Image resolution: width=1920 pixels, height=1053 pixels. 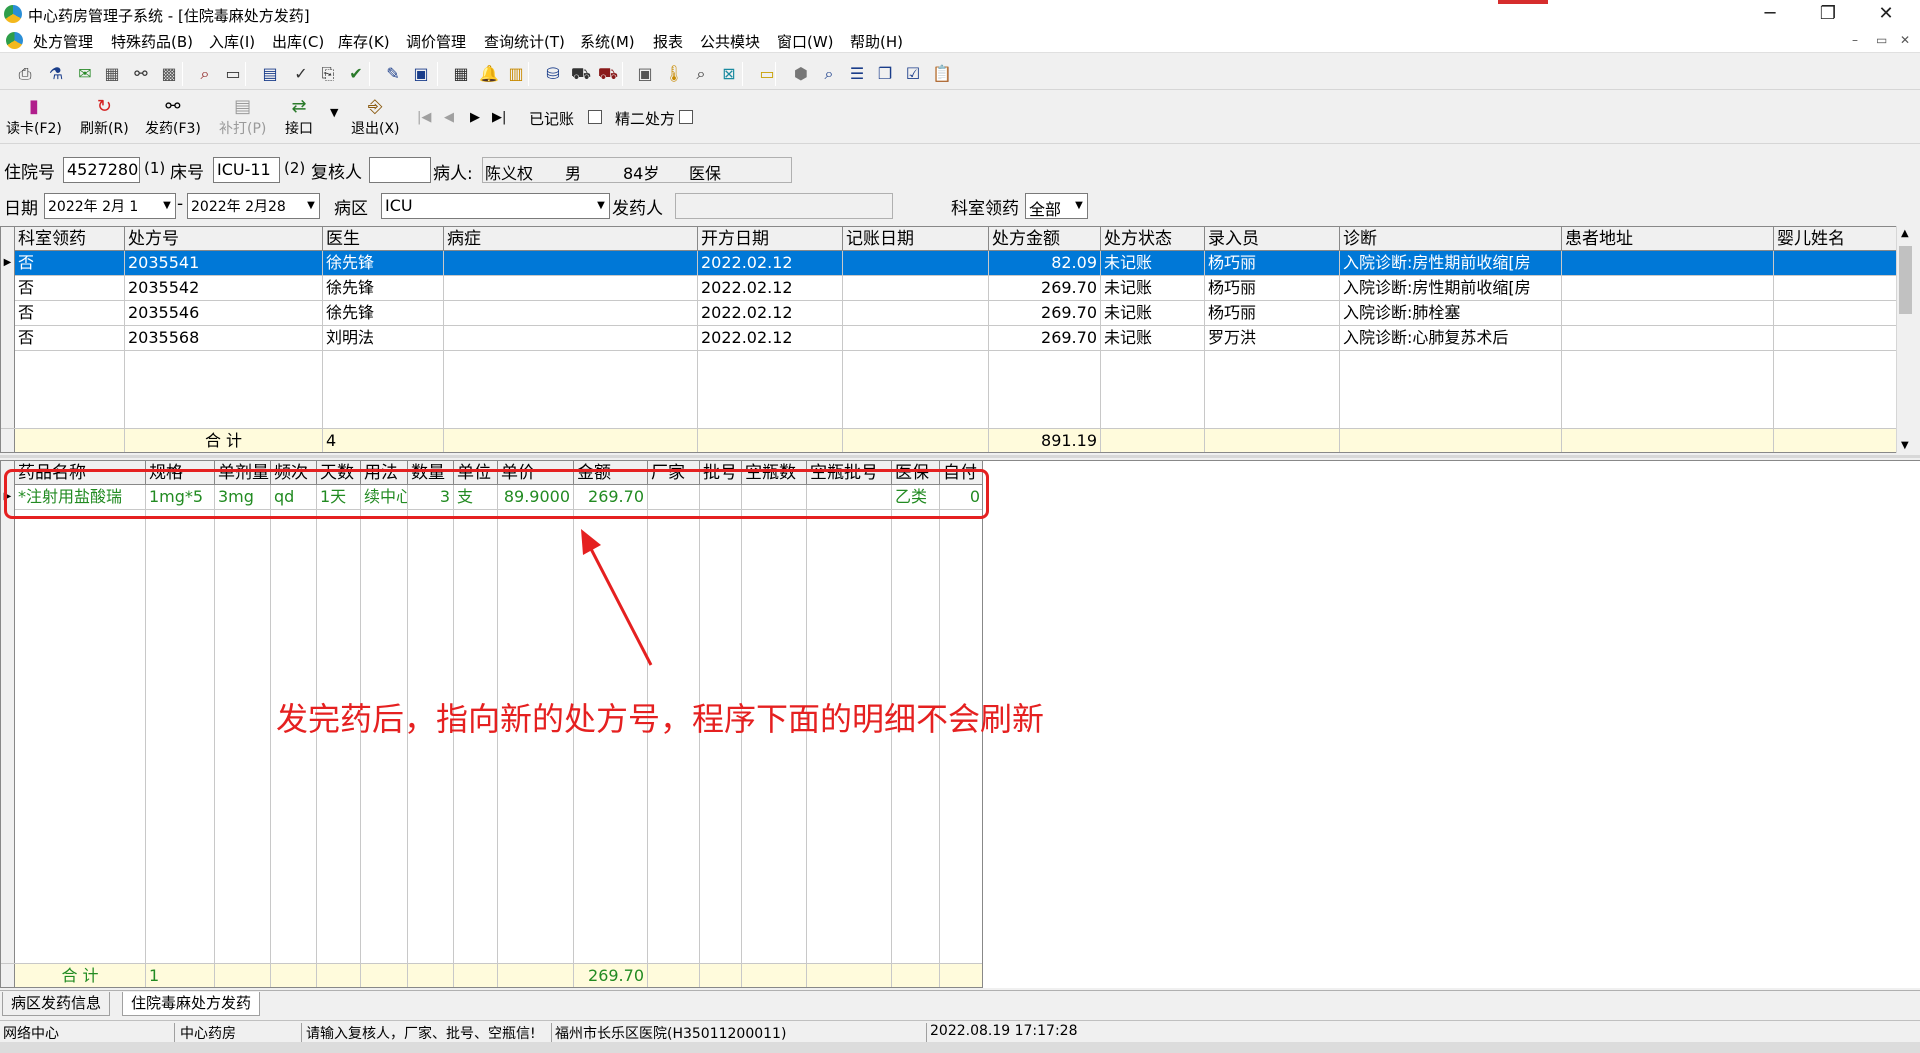 What do you see at coordinates (1905, 339) in the screenshot?
I see `prescription-grid-scrollbar: ▲ ▼` at bounding box center [1905, 339].